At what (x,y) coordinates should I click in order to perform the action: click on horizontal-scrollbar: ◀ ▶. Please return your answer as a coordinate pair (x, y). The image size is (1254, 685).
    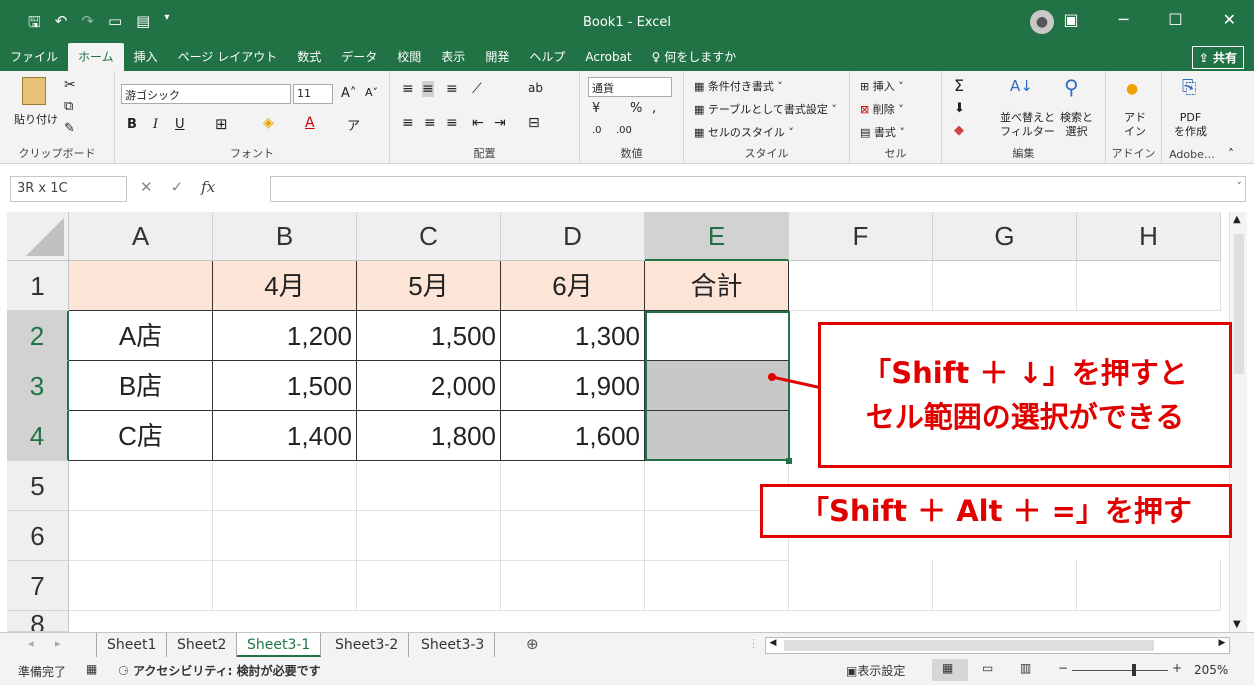
    Looking at the image, I should click on (997, 645).